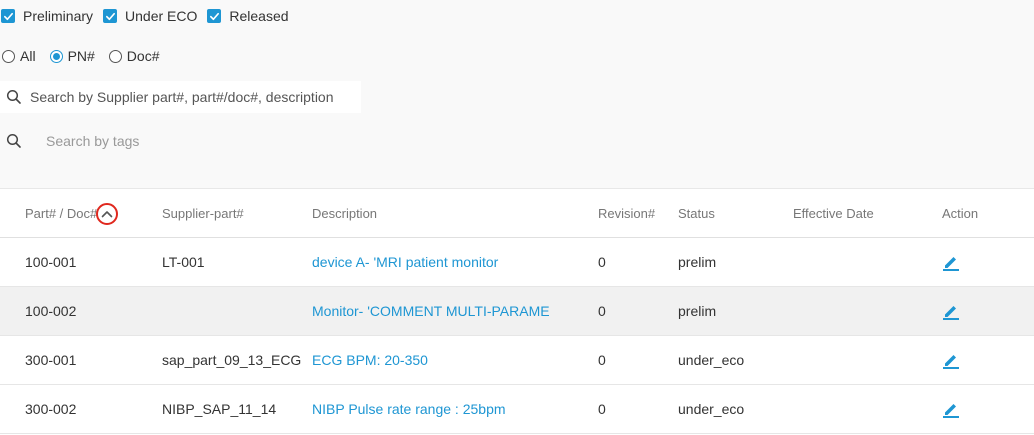  Describe the element at coordinates (833, 213) in the screenshot. I see `column-header-effective-date: Effective Date` at that location.